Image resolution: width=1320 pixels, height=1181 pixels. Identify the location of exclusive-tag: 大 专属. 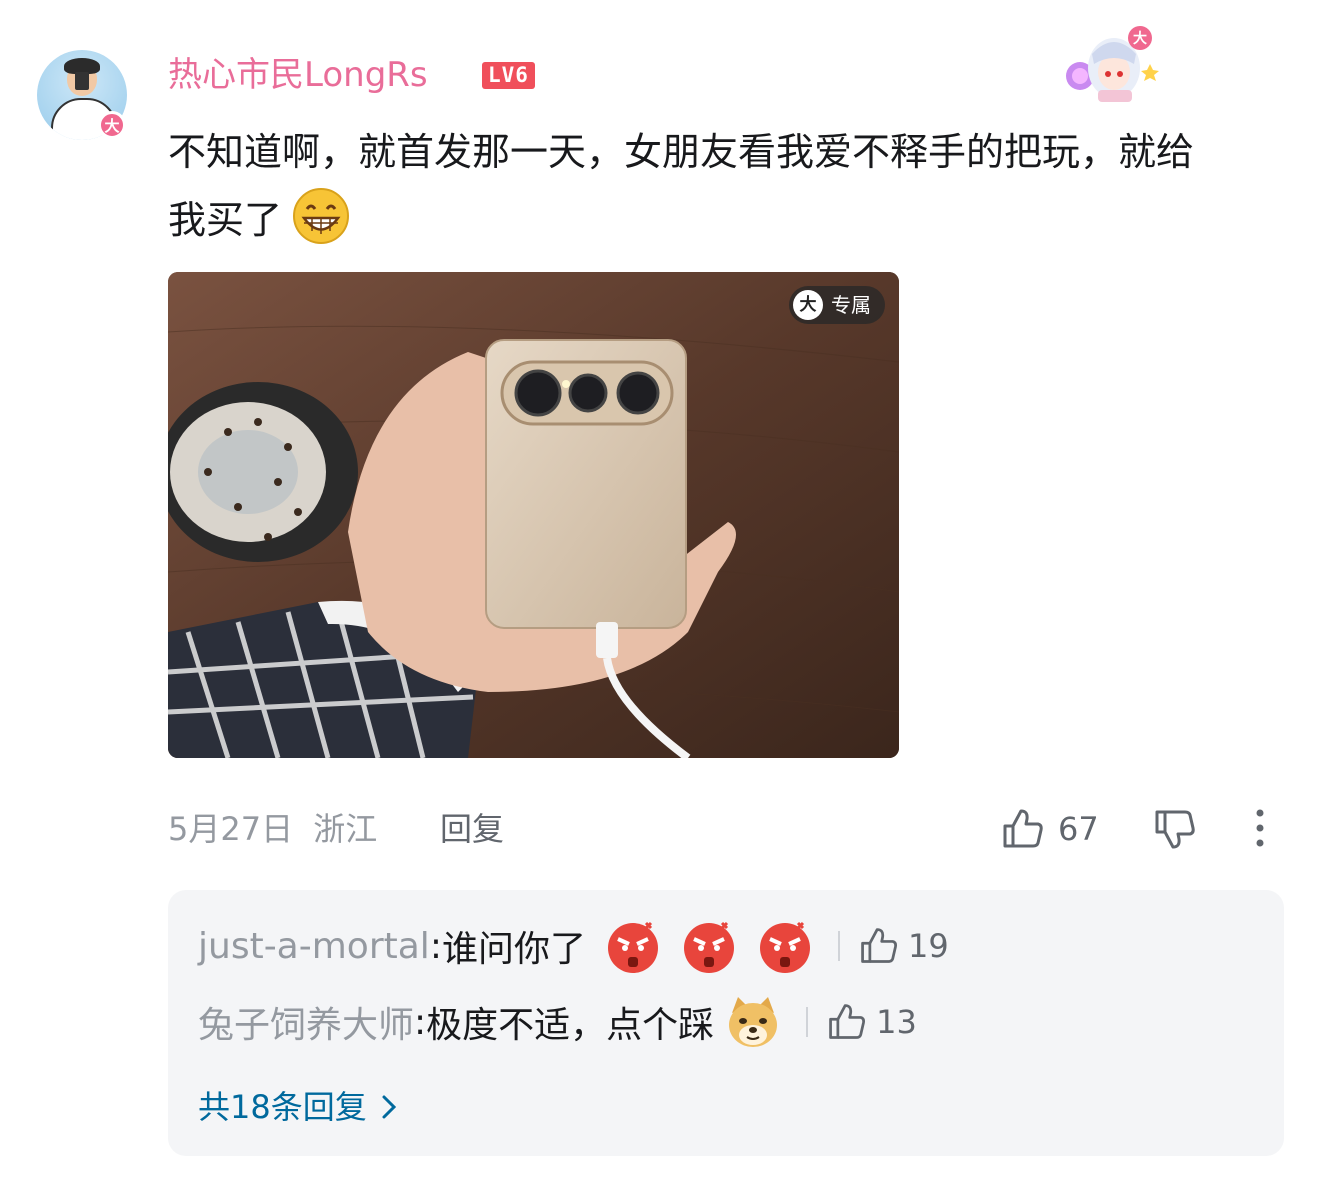
(837, 305).